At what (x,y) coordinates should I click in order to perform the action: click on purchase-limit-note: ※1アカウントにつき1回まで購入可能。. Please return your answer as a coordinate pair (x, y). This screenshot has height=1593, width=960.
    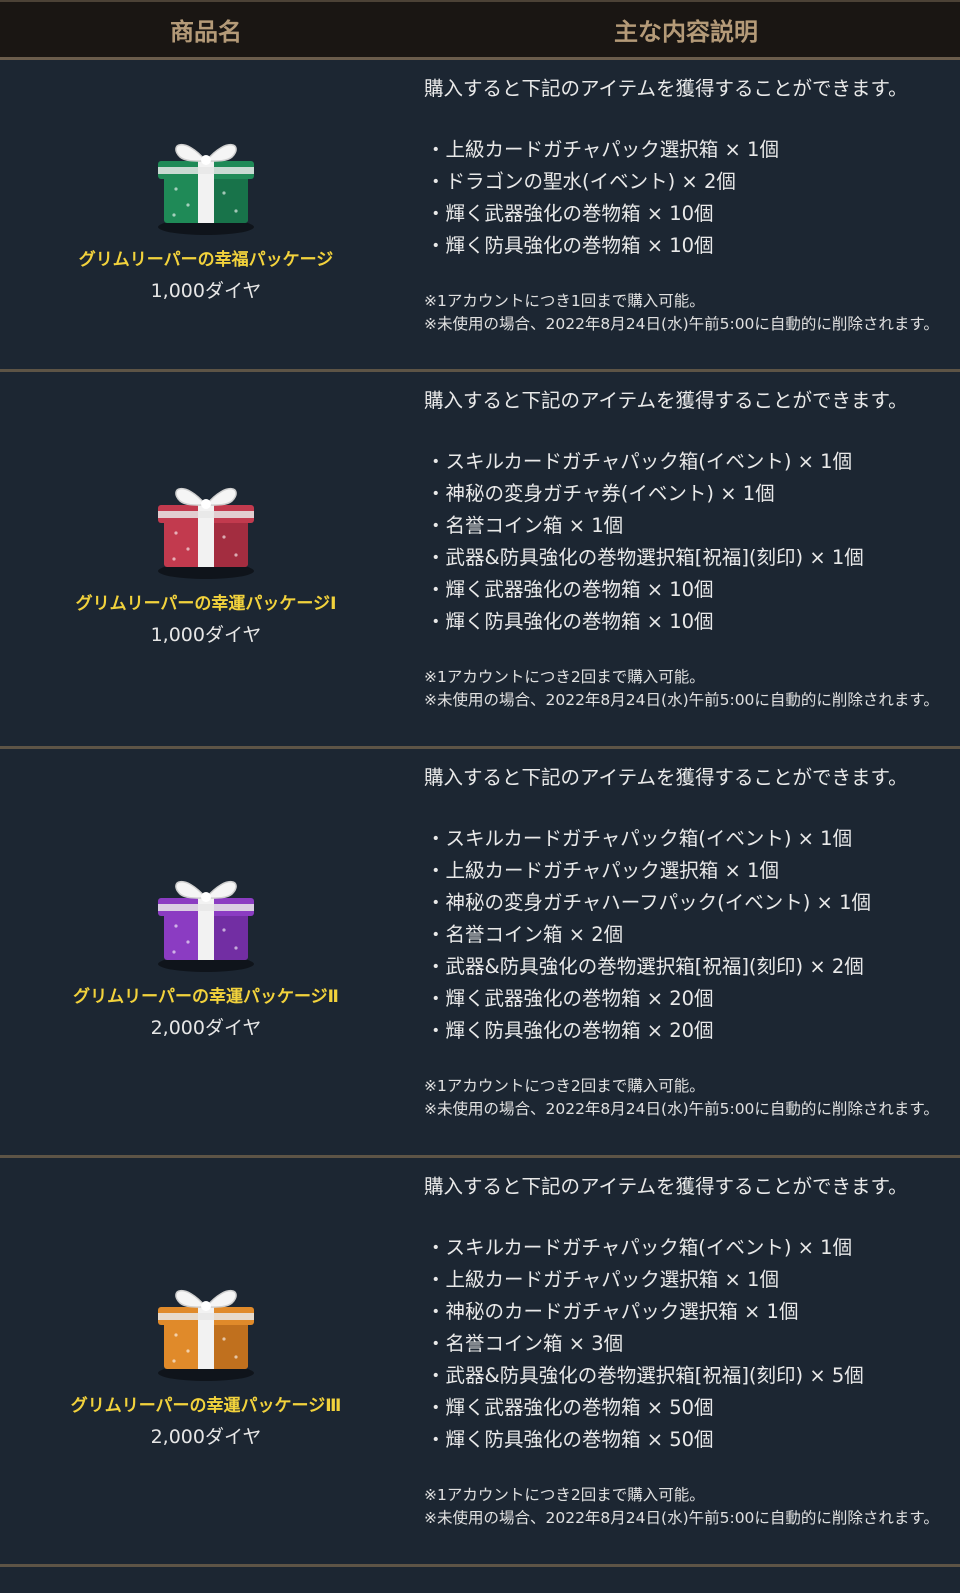
    Looking at the image, I should click on (564, 301).